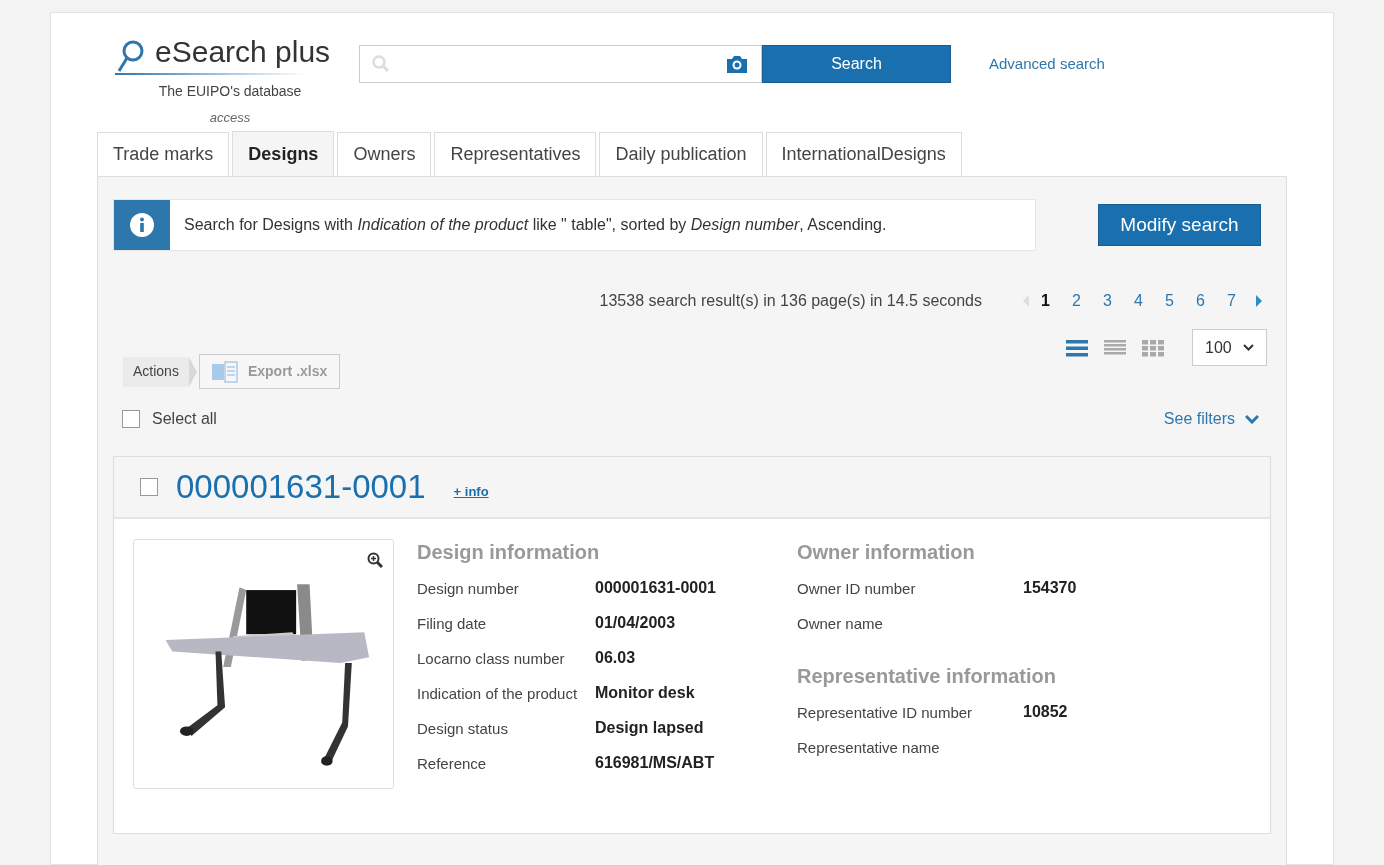  I want to click on more-info-link: + info, so click(471, 492).